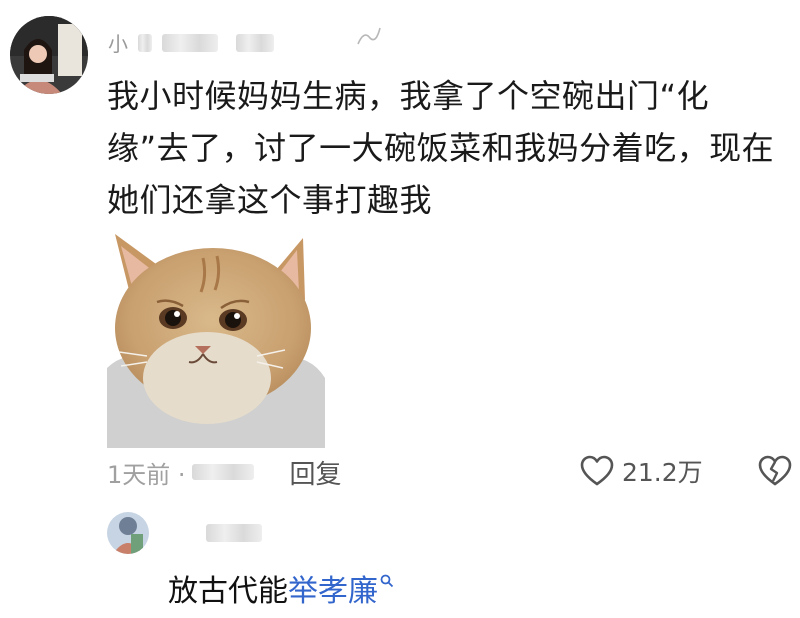 Image resolution: width=800 pixels, height=618 pixels. I want to click on heart-outline-icon, so click(597, 470).